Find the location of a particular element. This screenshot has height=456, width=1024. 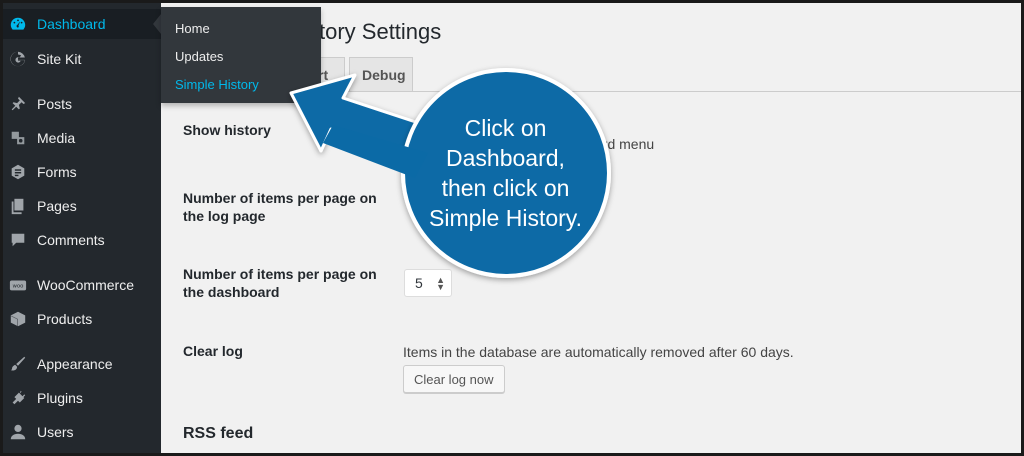

pages-icon is located at coordinates (18, 206).